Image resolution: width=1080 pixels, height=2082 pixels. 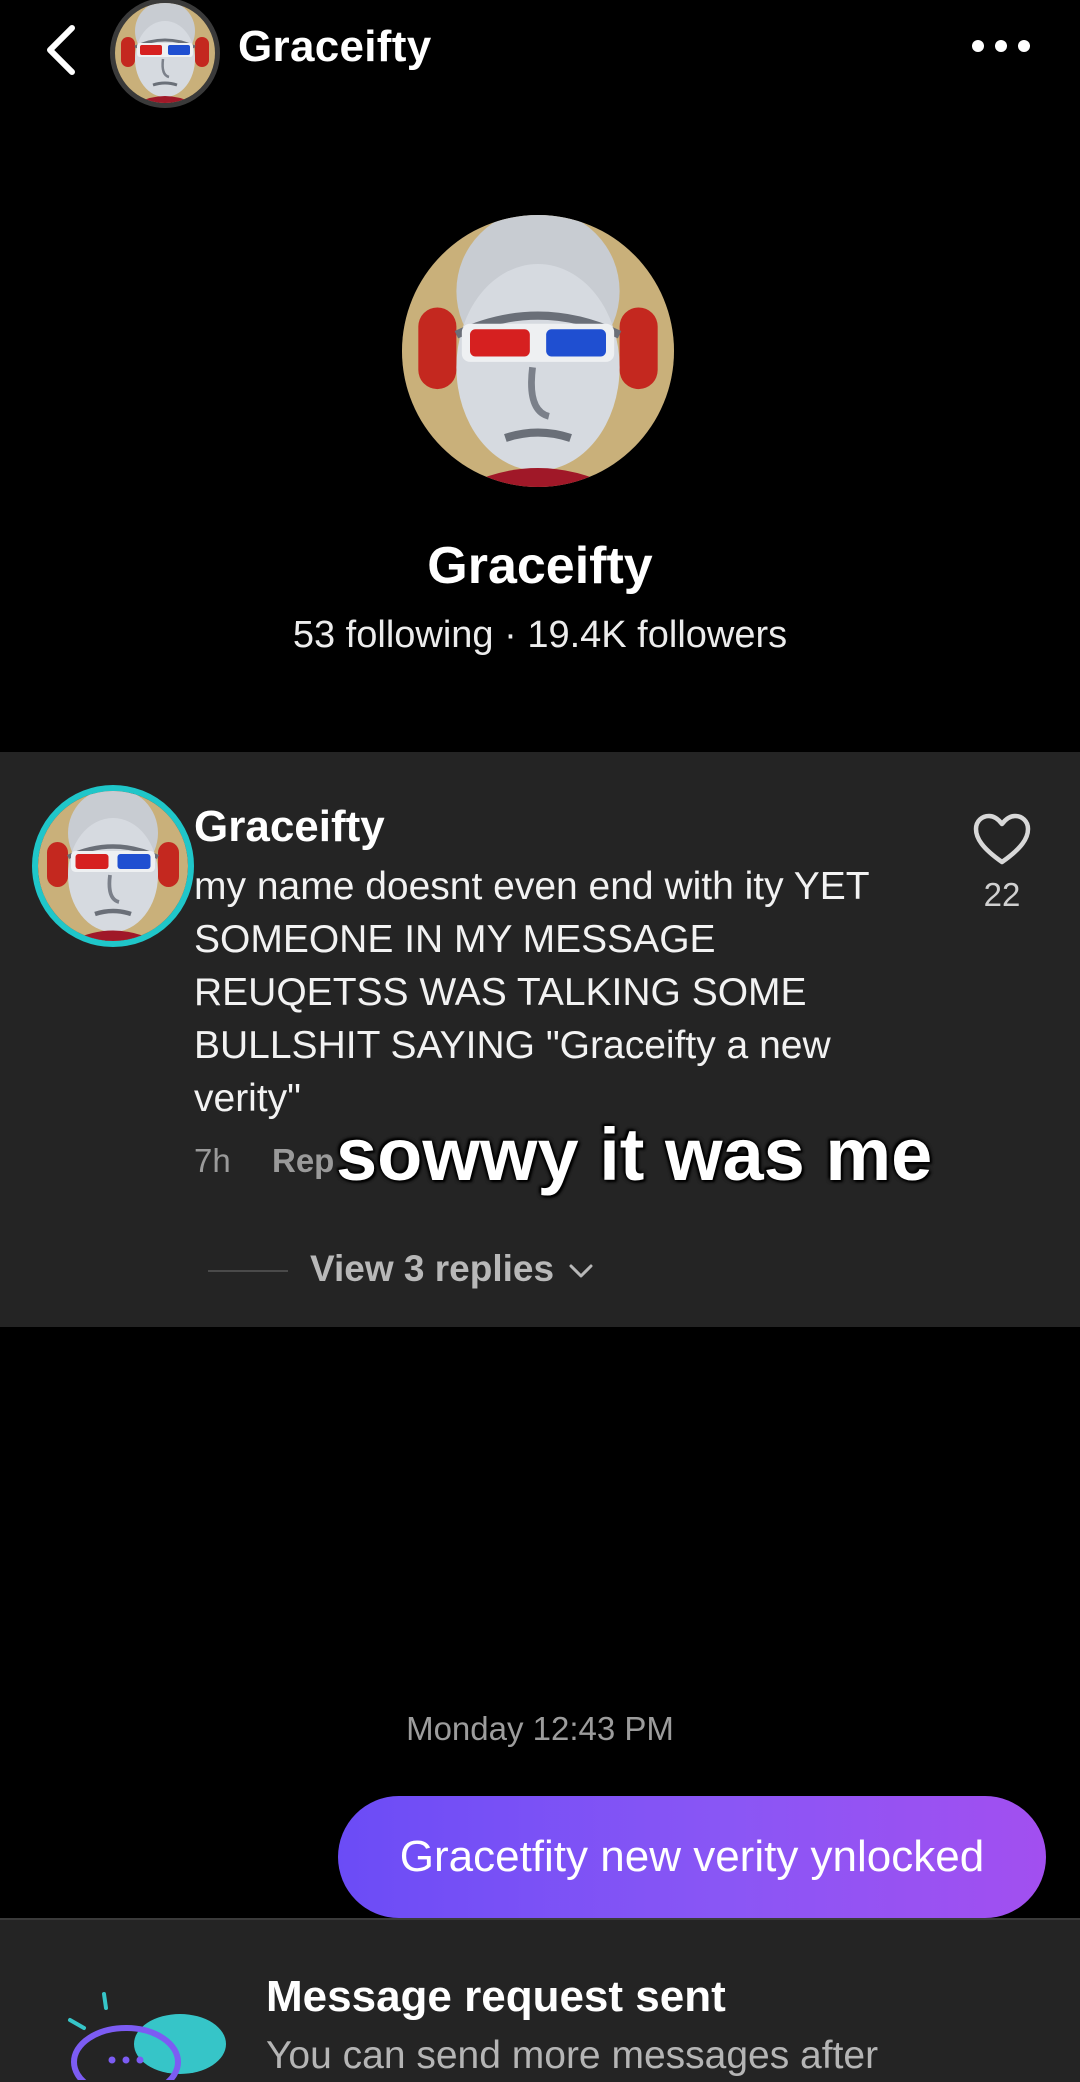 I want to click on message-timestamp: Monday 12:43 PM, so click(x=540, y=1728).